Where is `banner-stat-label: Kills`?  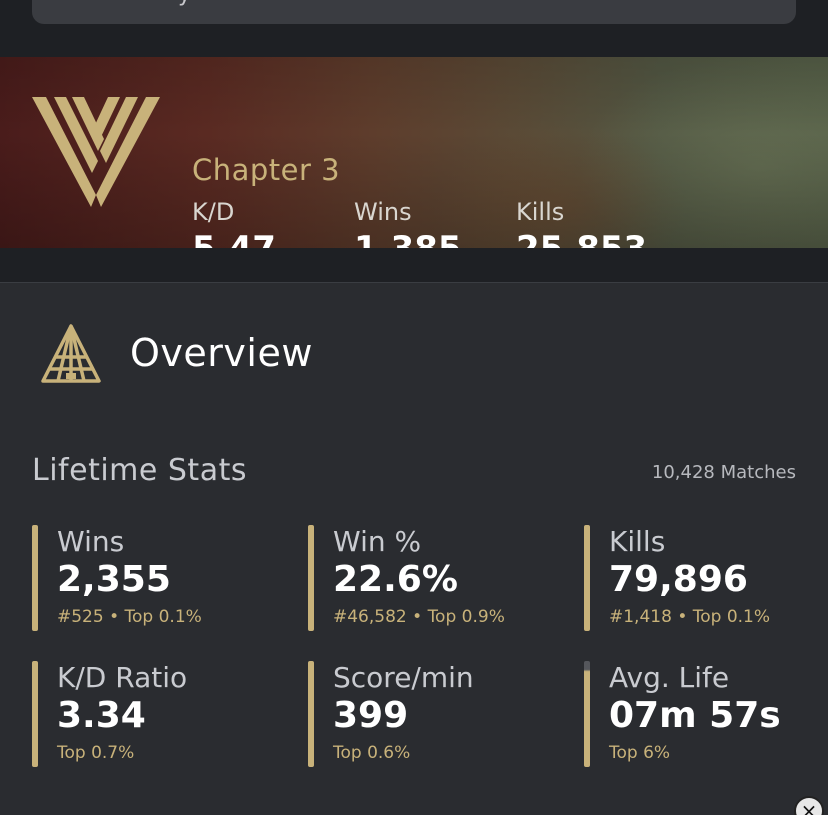
banner-stat-label: Kills is located at coordinates (540, 212).